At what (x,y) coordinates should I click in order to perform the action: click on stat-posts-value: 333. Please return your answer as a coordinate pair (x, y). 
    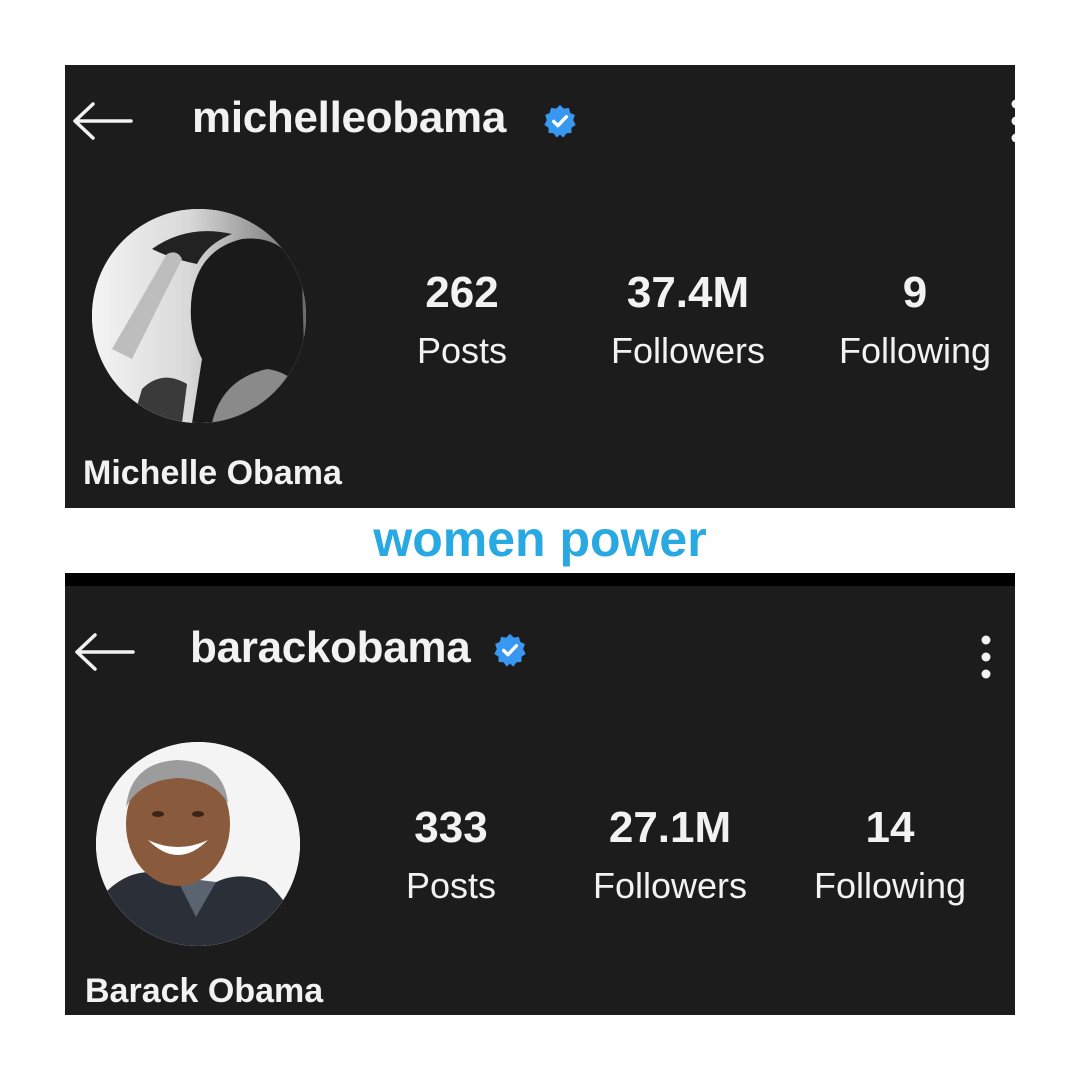
    Looking at the image, I should click on (451, 827).